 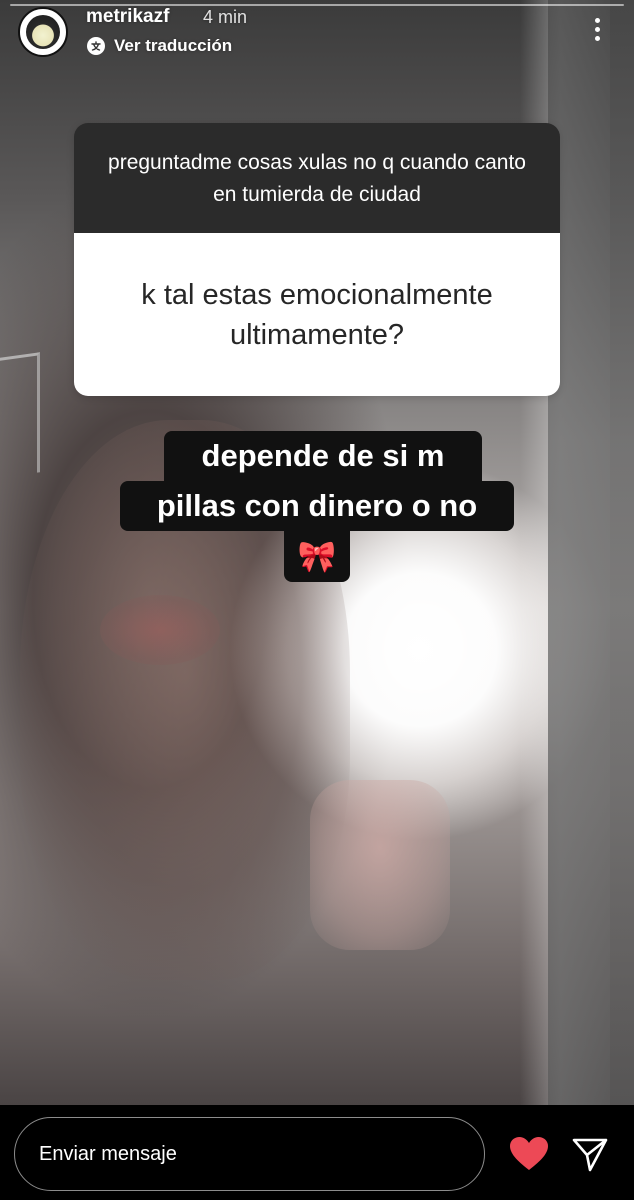 What do you see at coordinates (317, 506) in the screenshot?
I see `answer-line-2: pillas con dinero o no` at bounding box center [317, 506].